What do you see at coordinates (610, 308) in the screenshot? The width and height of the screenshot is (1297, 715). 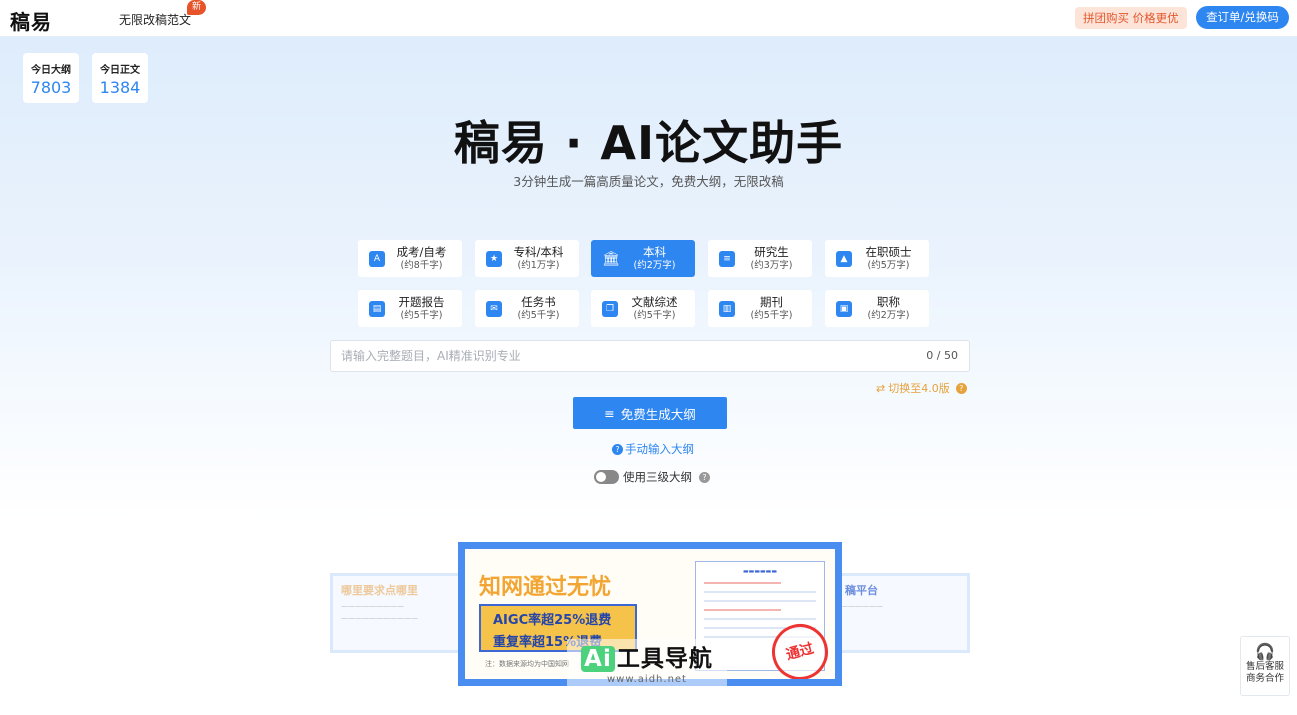 I see `documents-icon: ❐` at bounding box center [610, 308].